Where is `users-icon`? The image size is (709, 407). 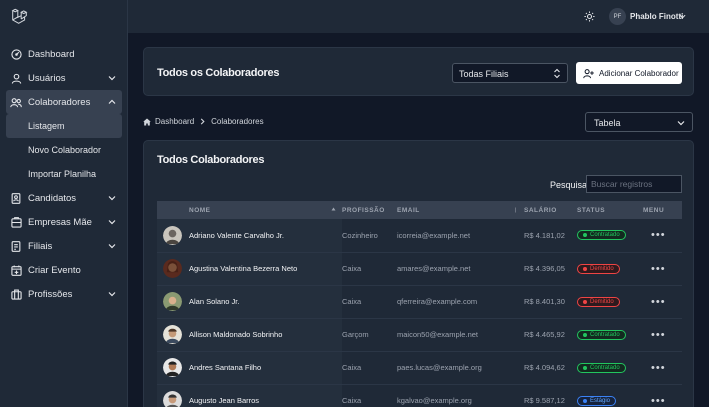 users-icon is located at coordinates (16, 102).